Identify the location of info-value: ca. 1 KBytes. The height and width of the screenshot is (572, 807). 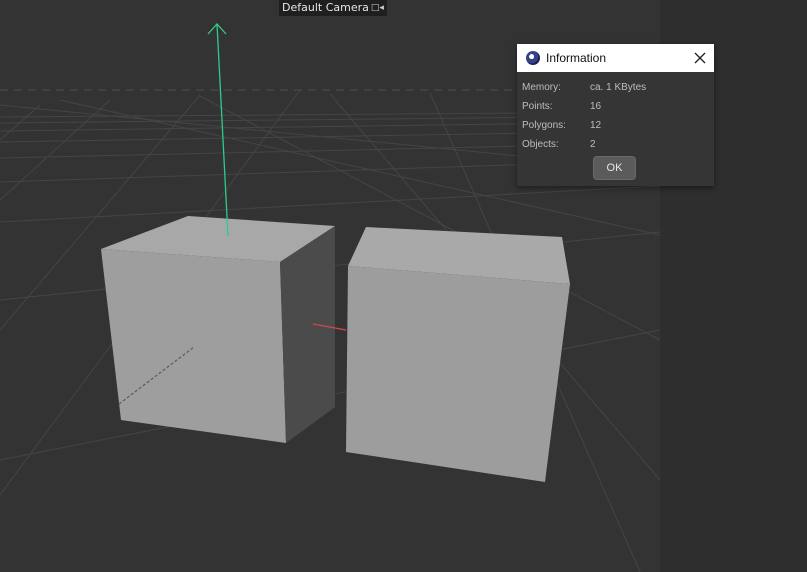
(618, 87).